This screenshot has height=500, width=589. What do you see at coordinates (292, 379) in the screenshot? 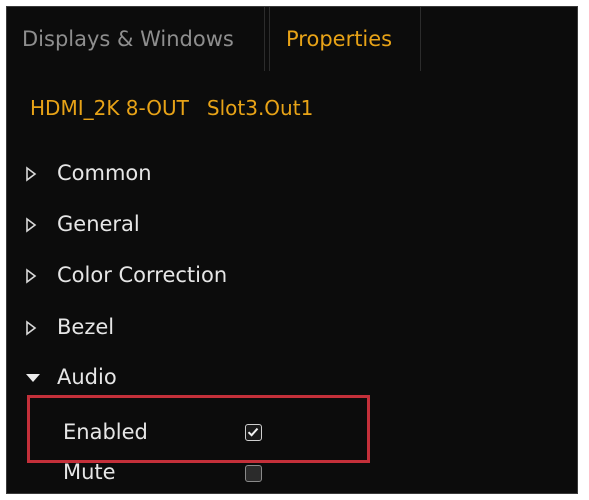
I see `group-audio: Audio` at bounding box center [292, 379].